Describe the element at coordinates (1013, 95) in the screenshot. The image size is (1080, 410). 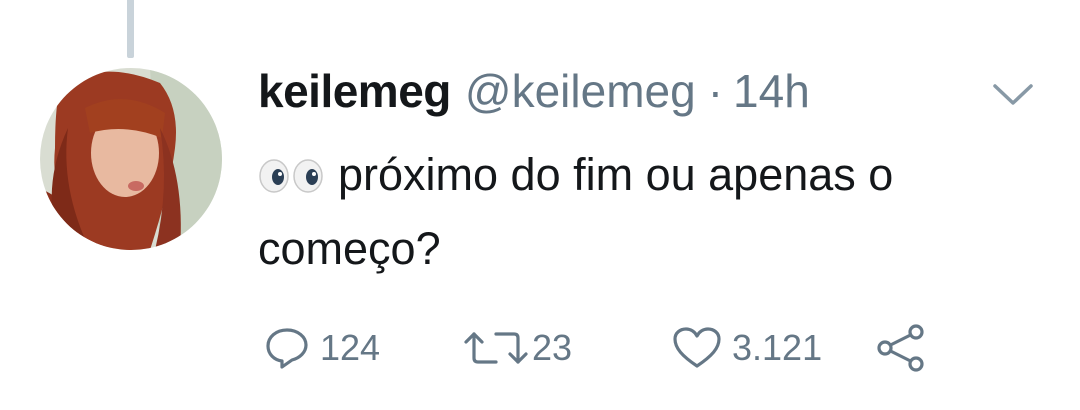
I see `chevron-down-icon` at that location.